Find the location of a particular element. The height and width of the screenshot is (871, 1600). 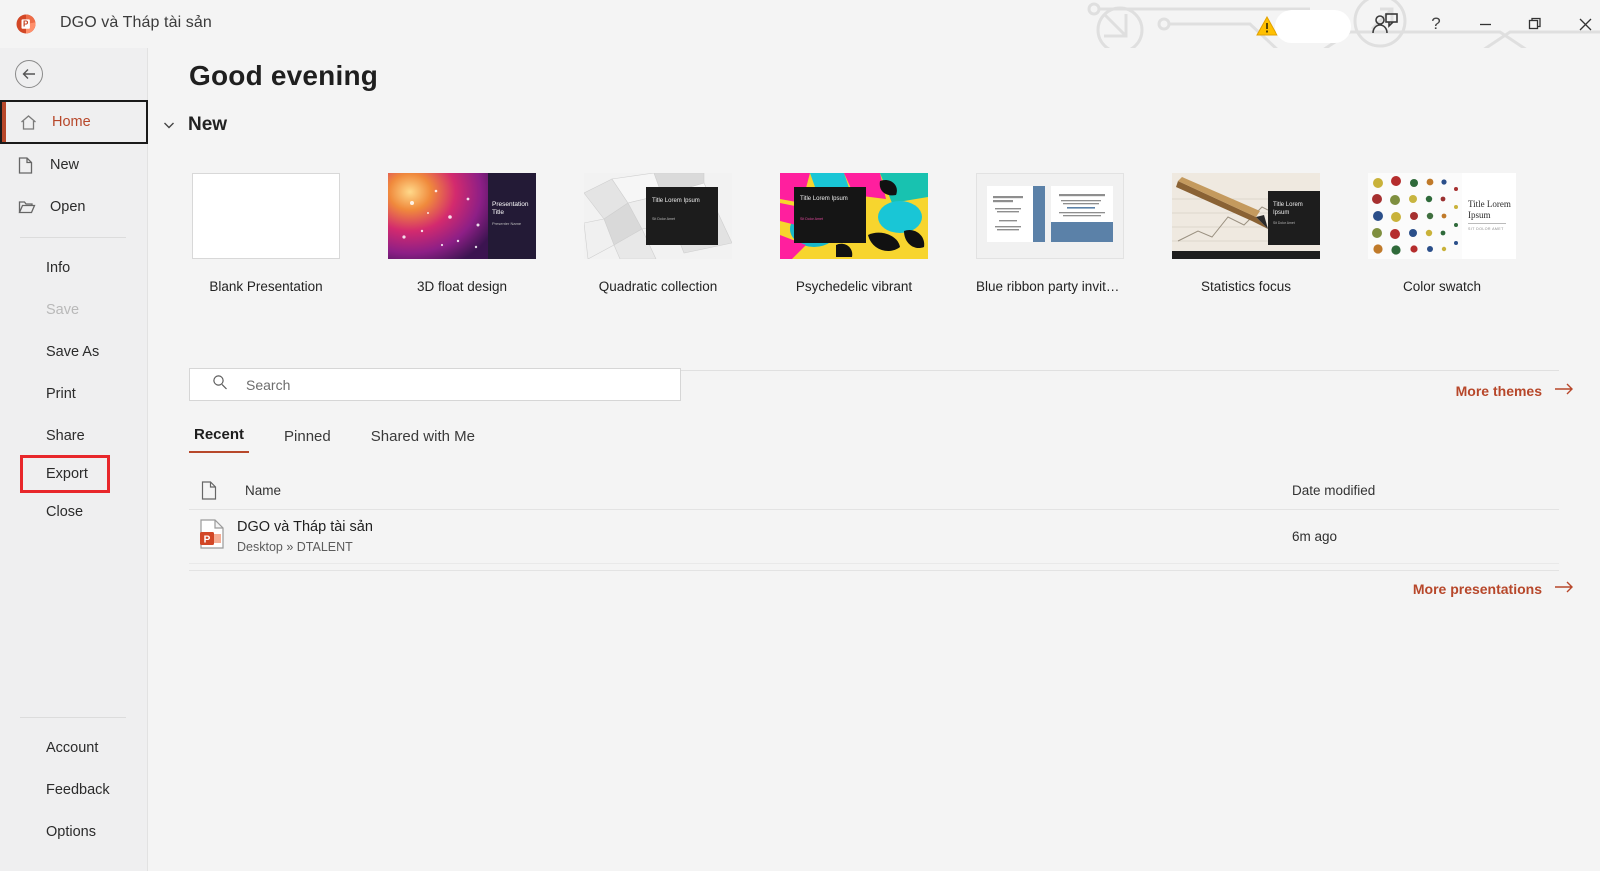

theme-thumb-sub: SIT DOLOR AMET is located at coordinates (1486, 229).